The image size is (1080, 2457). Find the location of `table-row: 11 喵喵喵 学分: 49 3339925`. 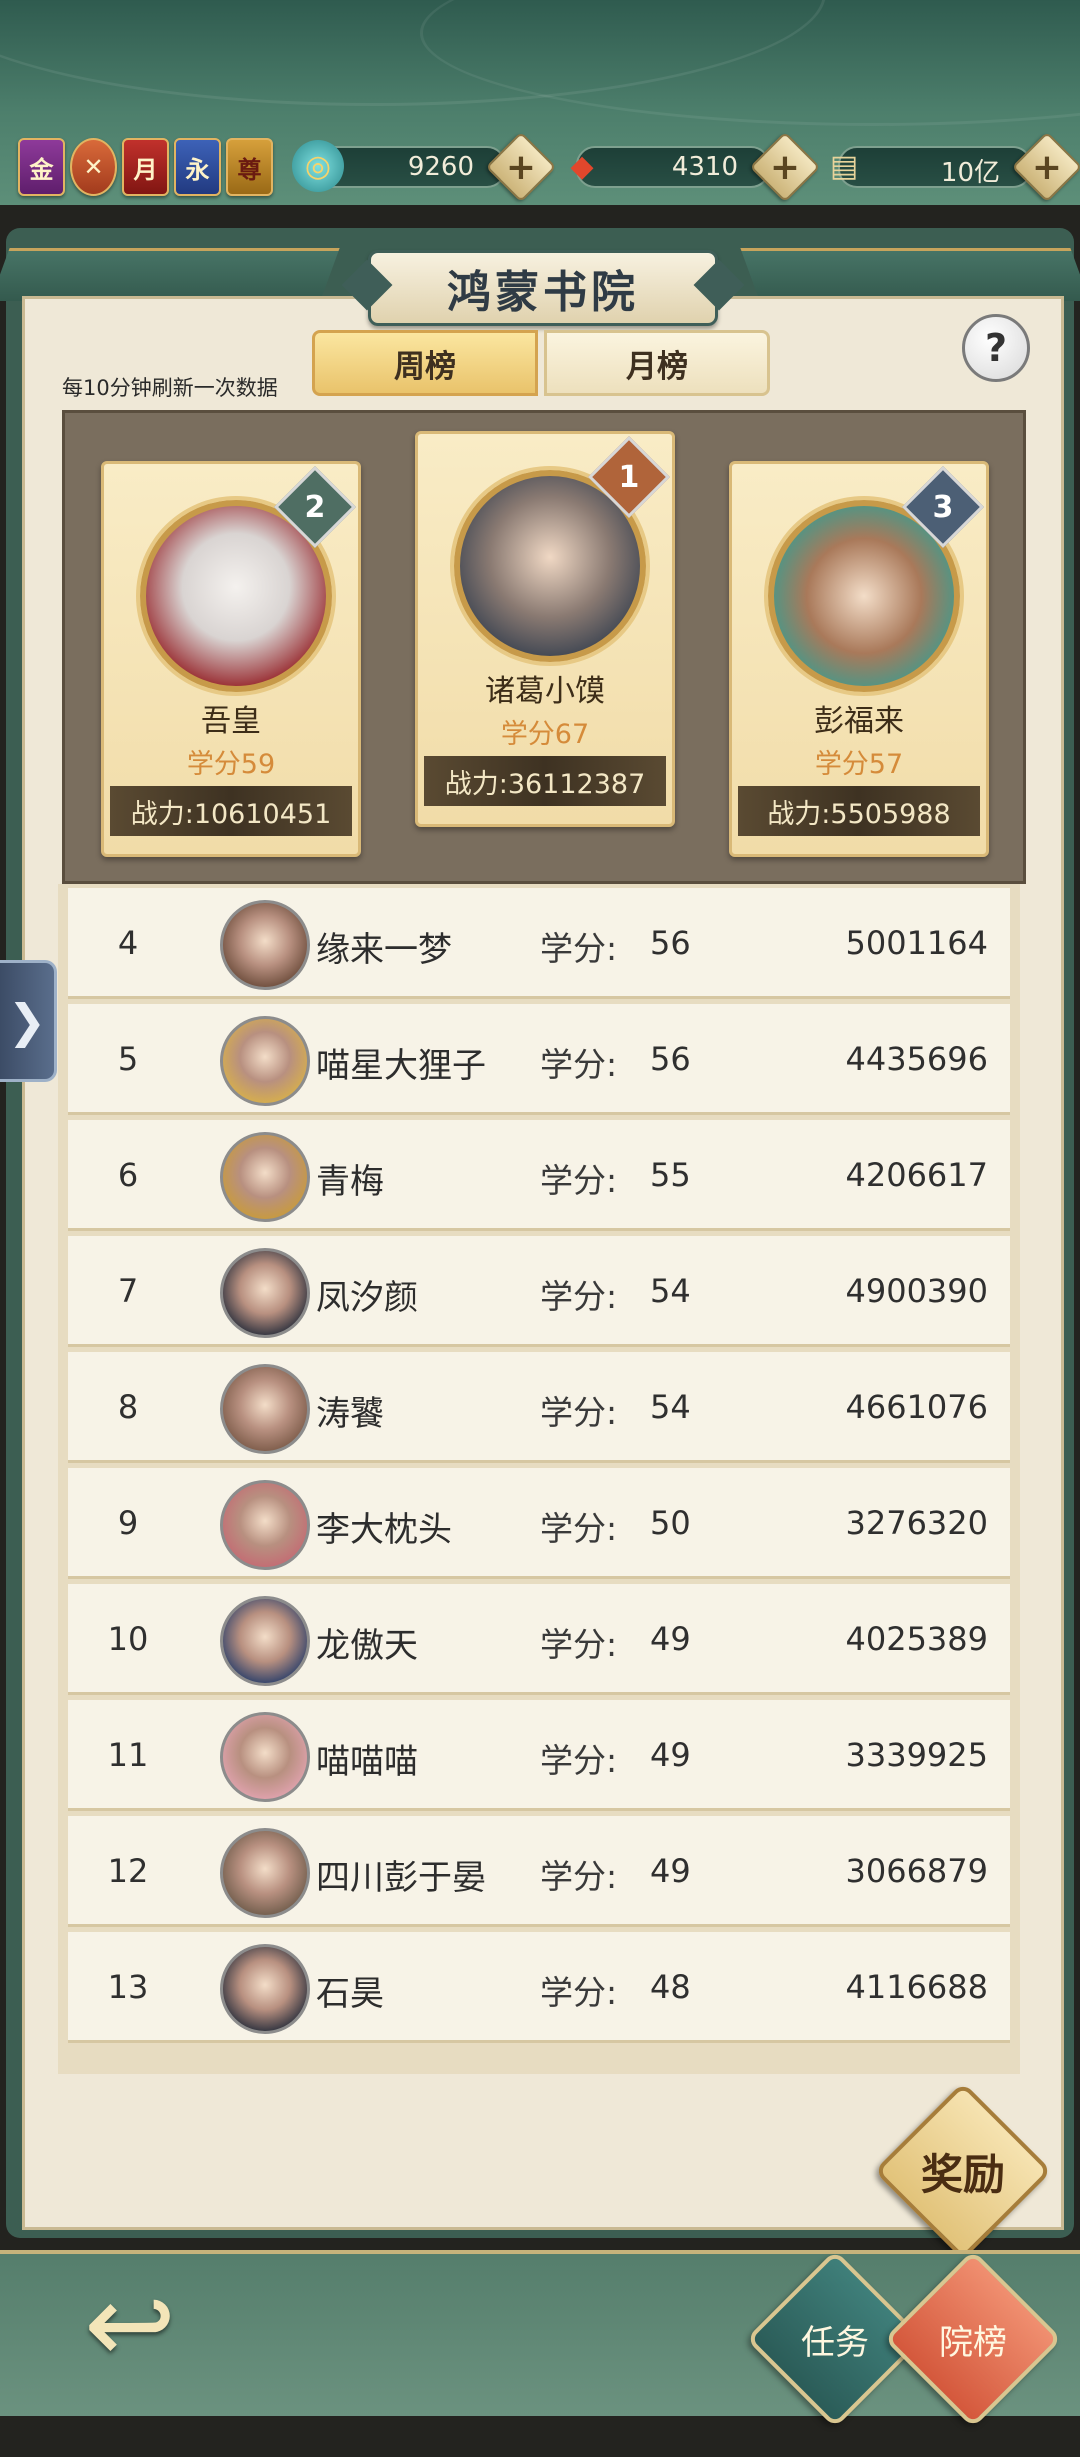

table-row: 11 喵喵喵 学分: 49 3339925 is located at coordinates (539, 1755).